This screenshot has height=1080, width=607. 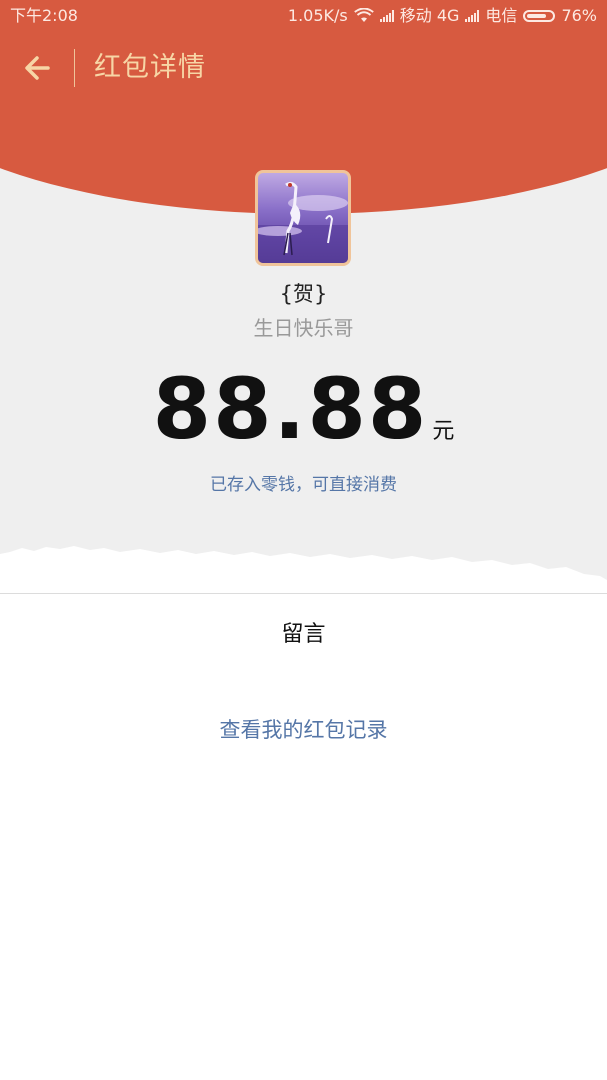 What do you see at coordinates (429, 15) in the screenshot?
I see `carrier-mobile: 移动 4G` at bounding box center [429, 15].